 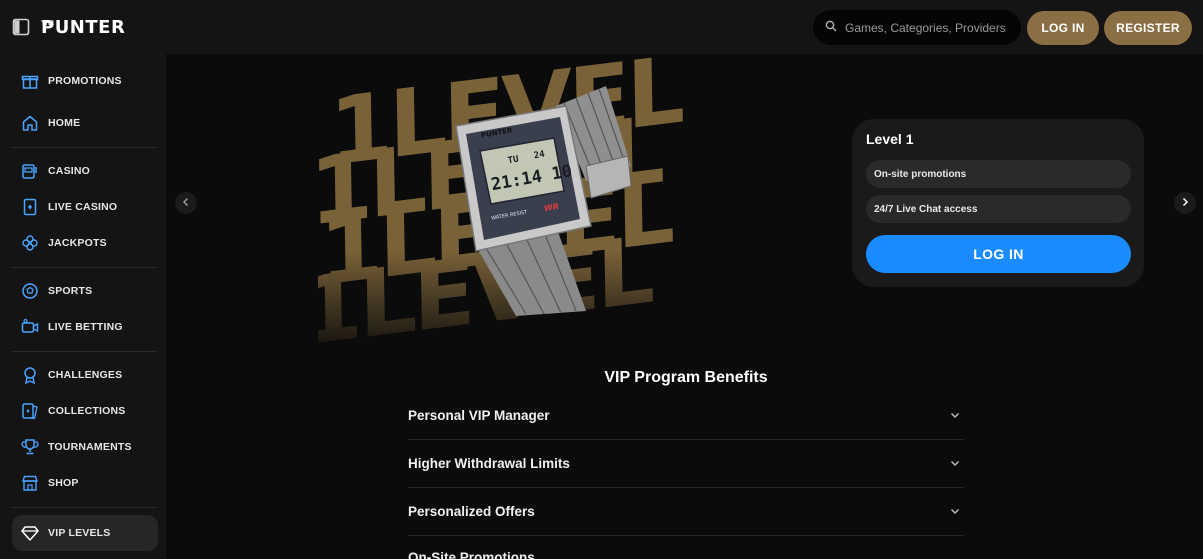 I want to click on carousel-prev-button, so click(x=186, y=203).